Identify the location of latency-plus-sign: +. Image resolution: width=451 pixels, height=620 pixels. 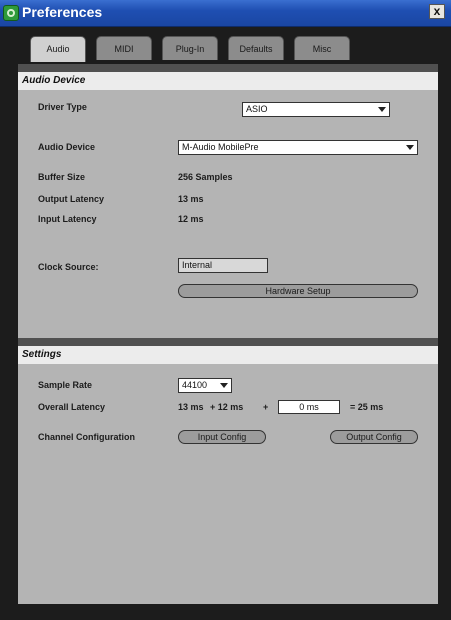
(266, 407).